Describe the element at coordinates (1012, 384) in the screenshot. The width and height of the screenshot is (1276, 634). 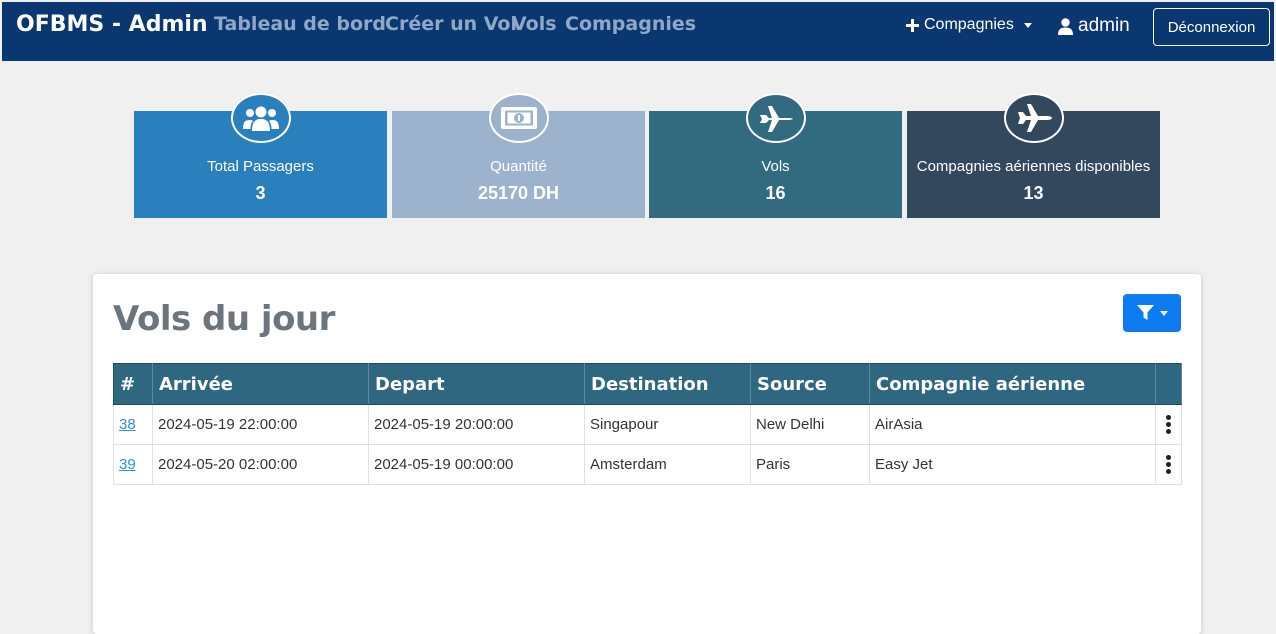
I see `column-header-airline: Compagnie aérienne` at that location.